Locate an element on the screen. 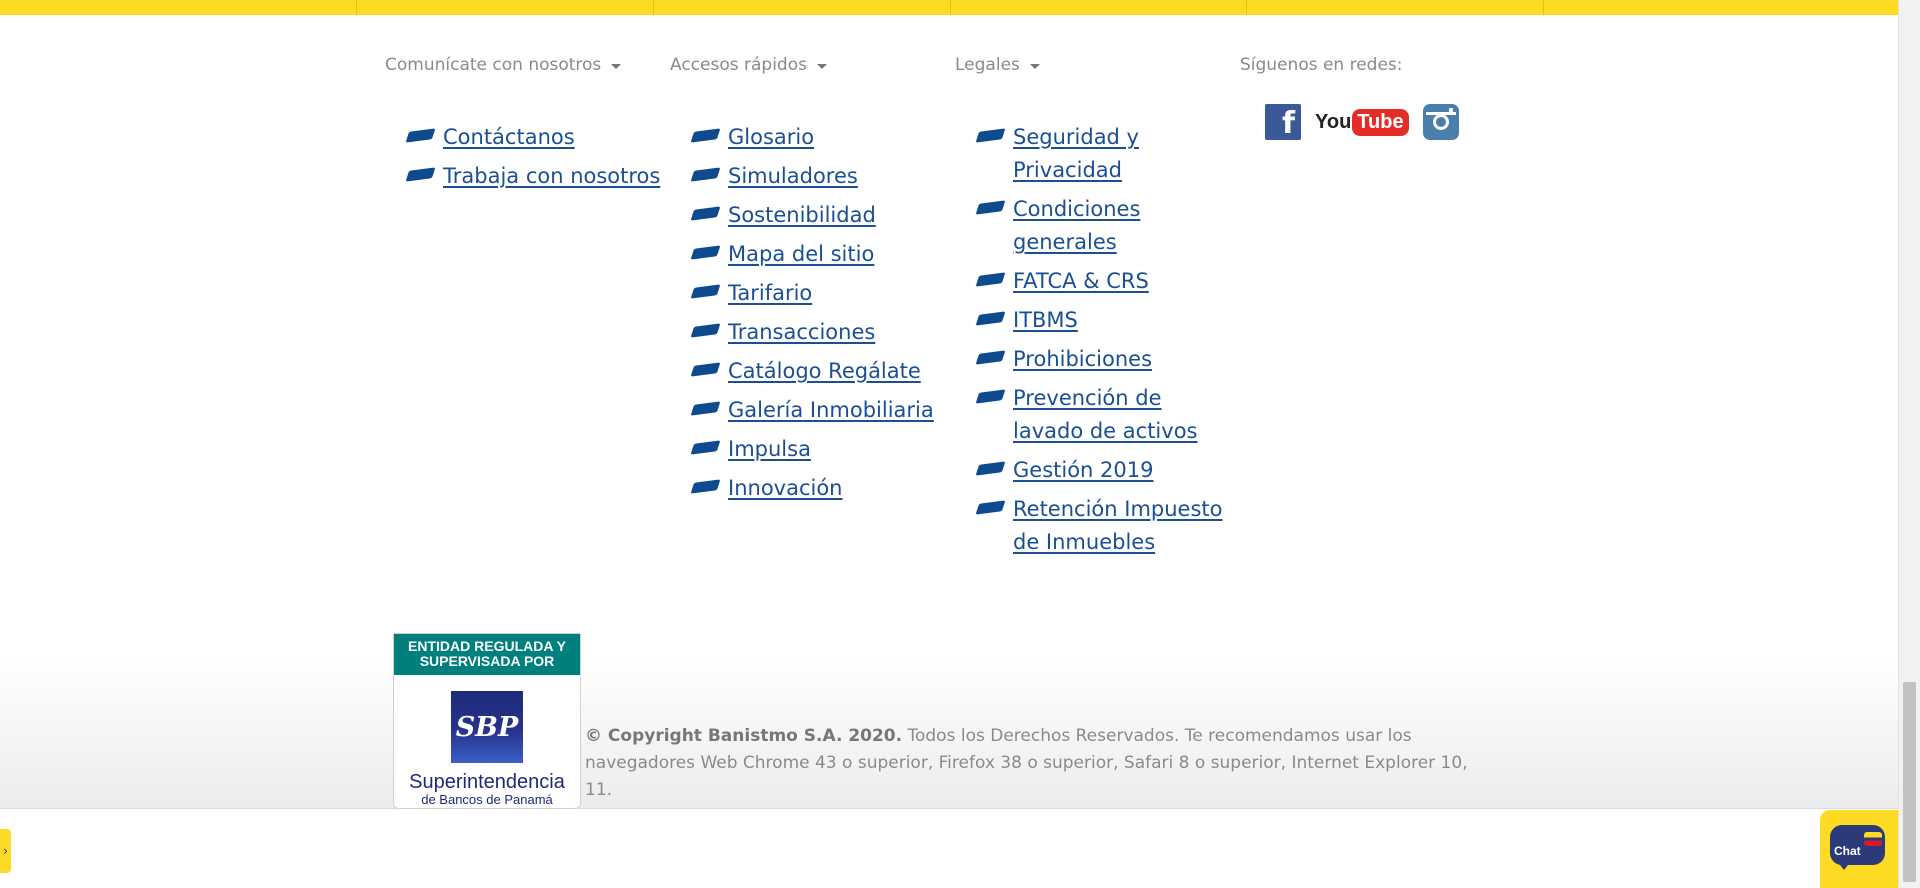 This screenshot has height=888, width=1920. sbp-subname: de Bancos de Panamá is located at coordinates (487, 799).